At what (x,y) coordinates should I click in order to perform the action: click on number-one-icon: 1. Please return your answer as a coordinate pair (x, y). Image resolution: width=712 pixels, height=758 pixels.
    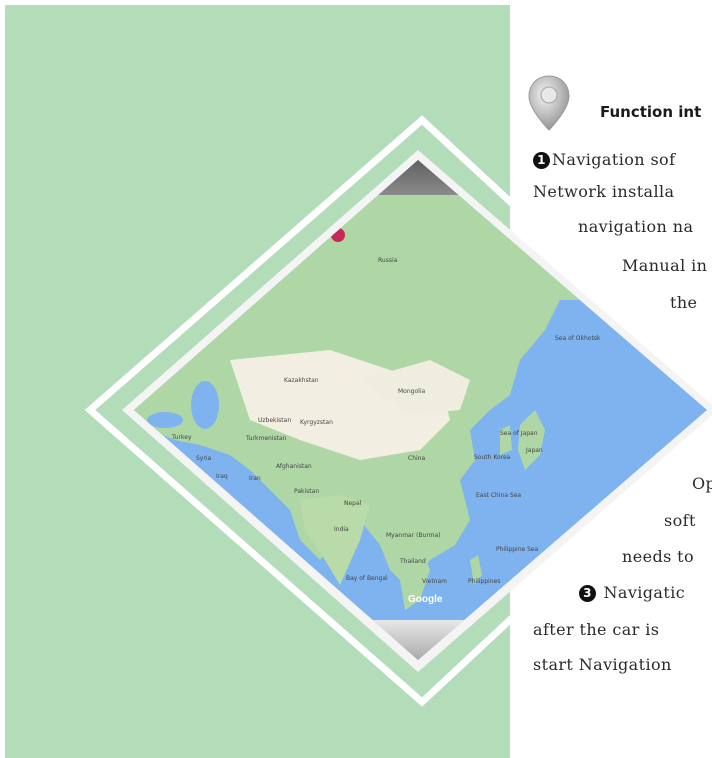
    Looking at the image, I should click on (541, 160).